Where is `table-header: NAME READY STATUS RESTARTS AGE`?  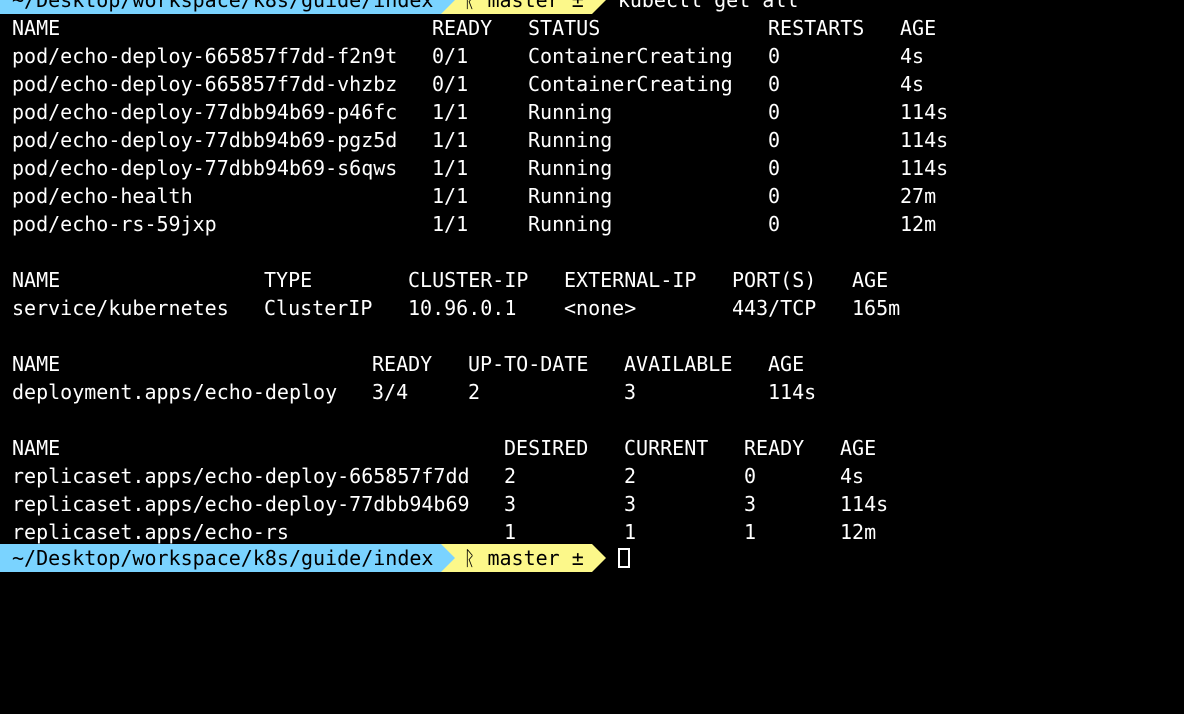 table-header: NAME READY STATUS RESTARTS AGE is located at coordinates (474, 28).